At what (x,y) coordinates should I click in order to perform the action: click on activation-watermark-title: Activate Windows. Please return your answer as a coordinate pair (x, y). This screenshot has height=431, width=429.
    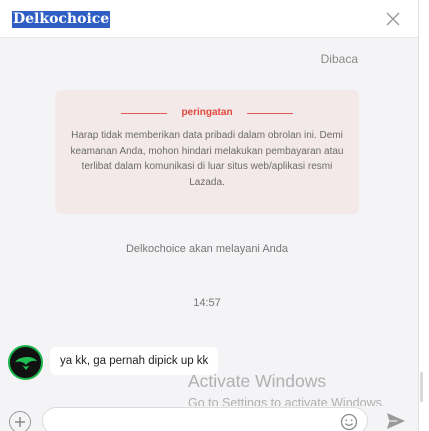
    Looking at the image, I should click on (257, 381).